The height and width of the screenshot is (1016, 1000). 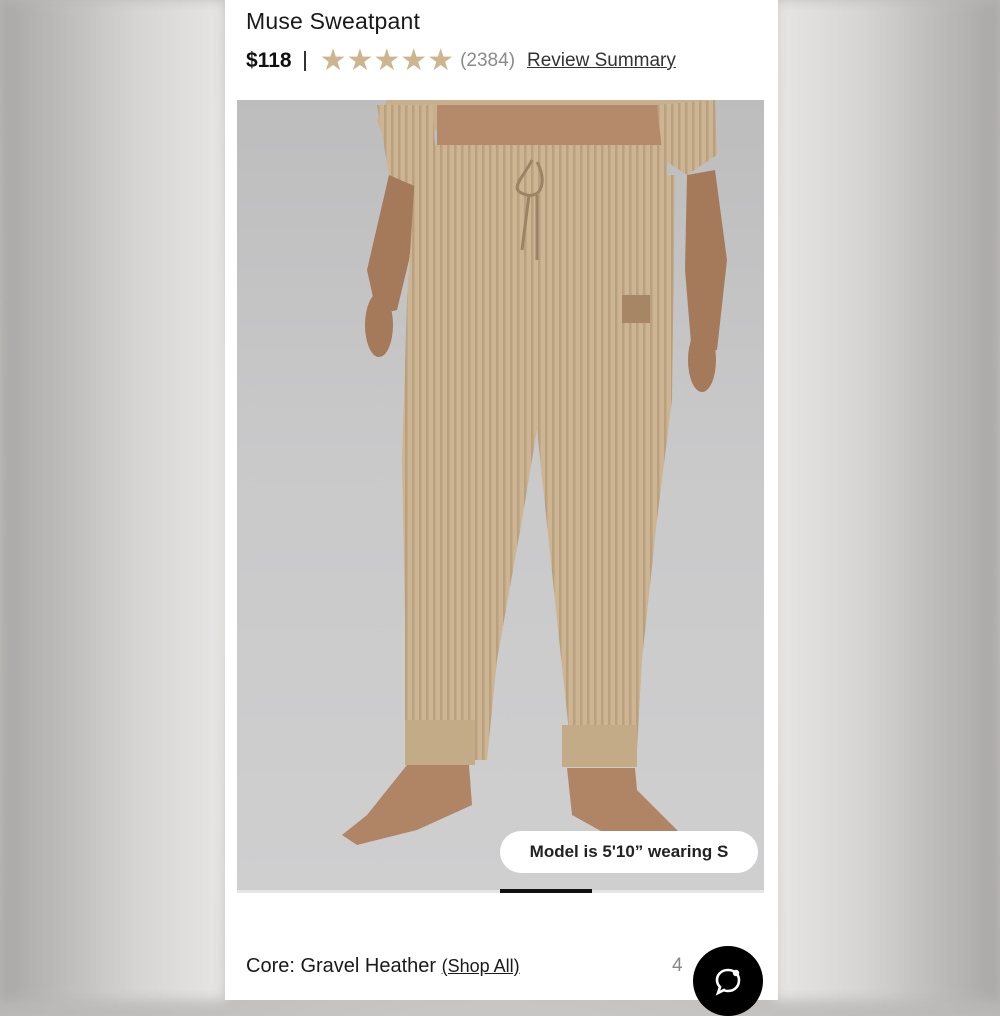 What do you see at coordinates (304, 61) in the screenshot?
I see `divider` at bounding box center [304, 61].